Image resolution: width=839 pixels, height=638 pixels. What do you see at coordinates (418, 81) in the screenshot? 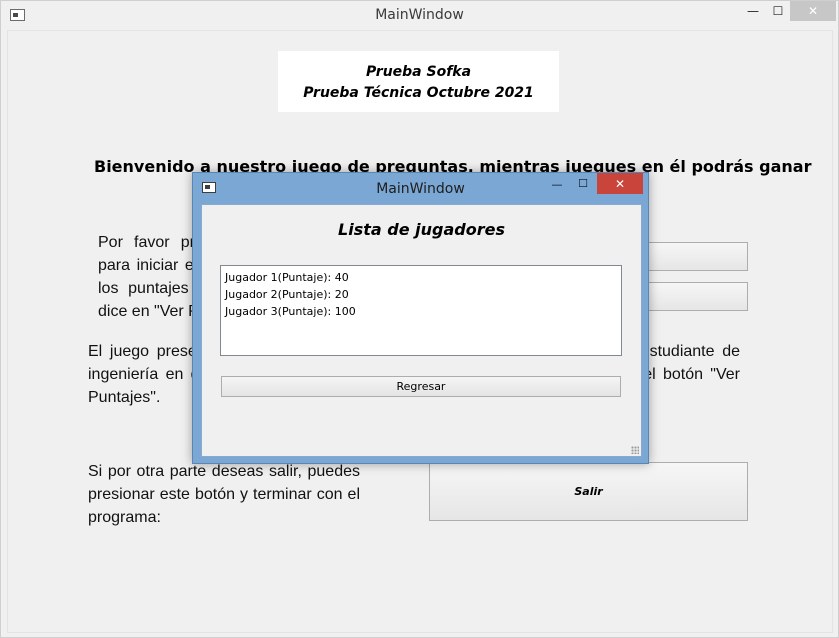
I see `header-box: Prueba Sofka Prueba Técnica Octubre 2021` at bounding box center [418, 81].